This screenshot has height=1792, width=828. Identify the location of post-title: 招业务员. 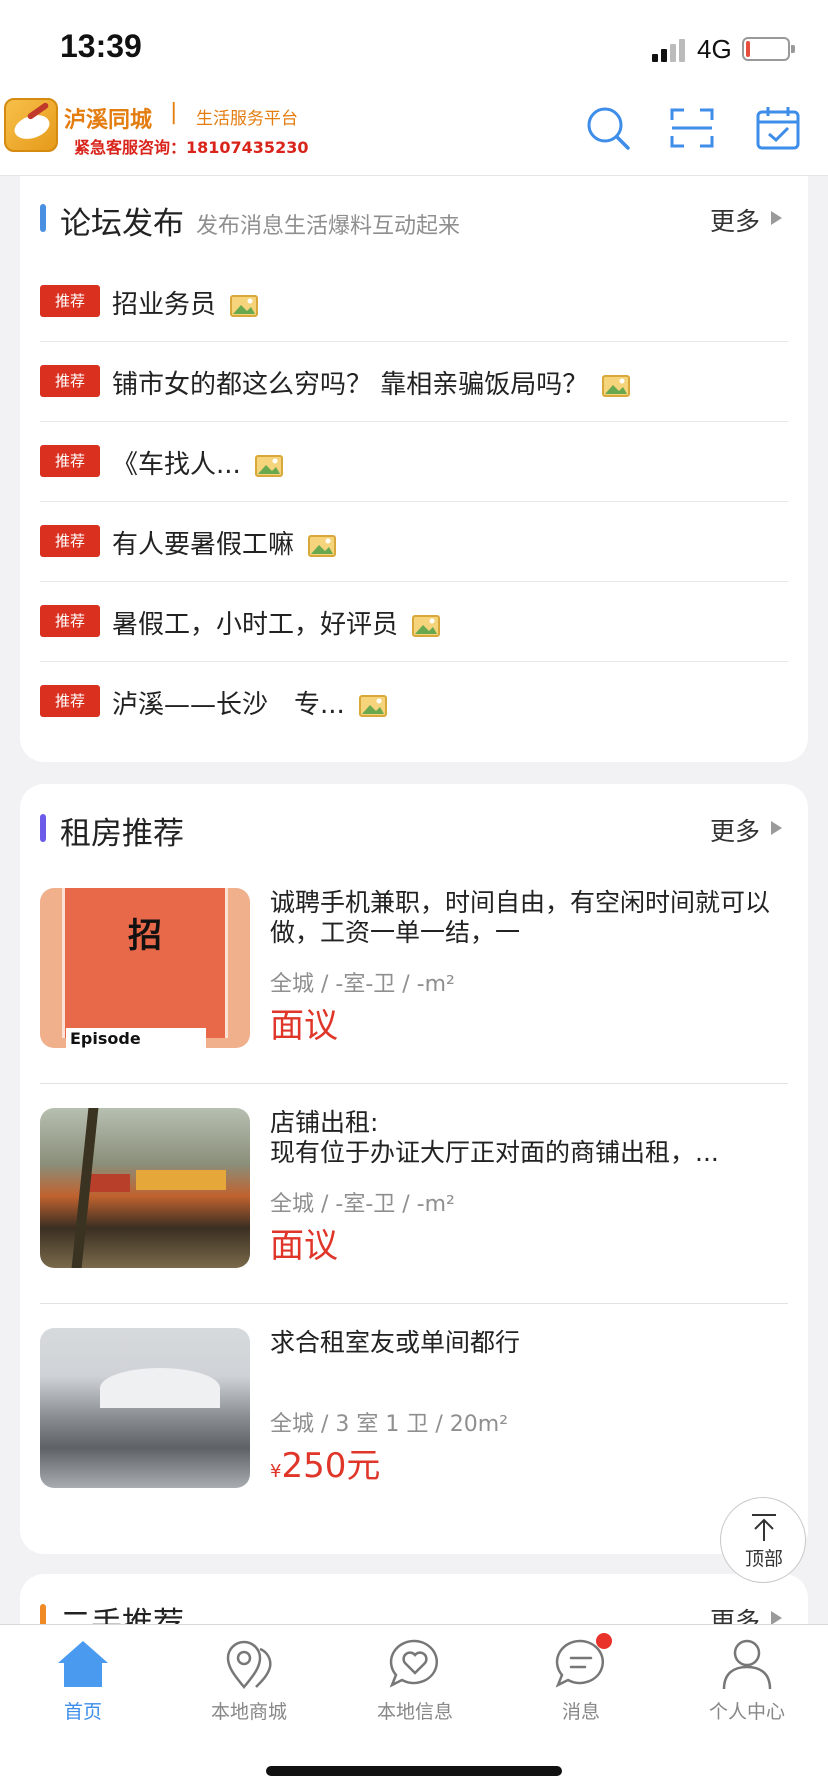
(164, 305).